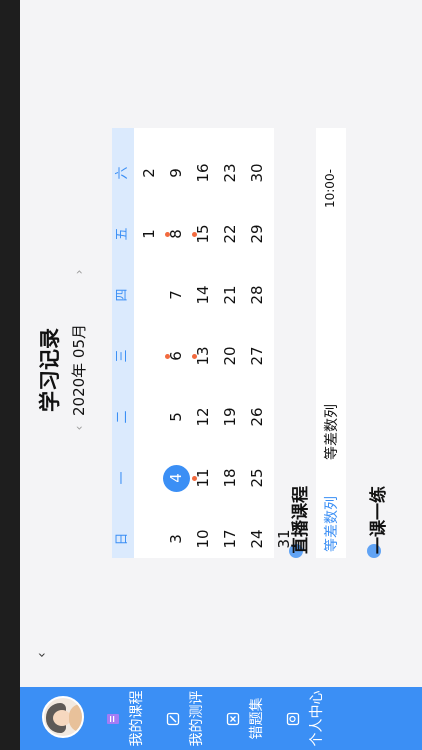 This screenshot has width=422, height=750. Describe the element at coordinates (122, 417) in the screenshot. I see `weekday-label: 二` at that location.